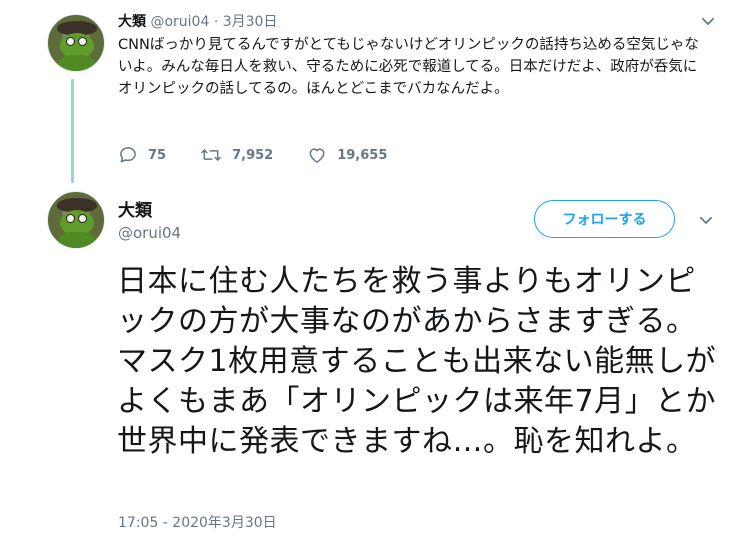 The width and height of the screenshot is (750, 539). What do you see at coordinates (250, 22) in the screenshot?
I see `tweet-date: 3月30日` at bounding box center [250, 22].